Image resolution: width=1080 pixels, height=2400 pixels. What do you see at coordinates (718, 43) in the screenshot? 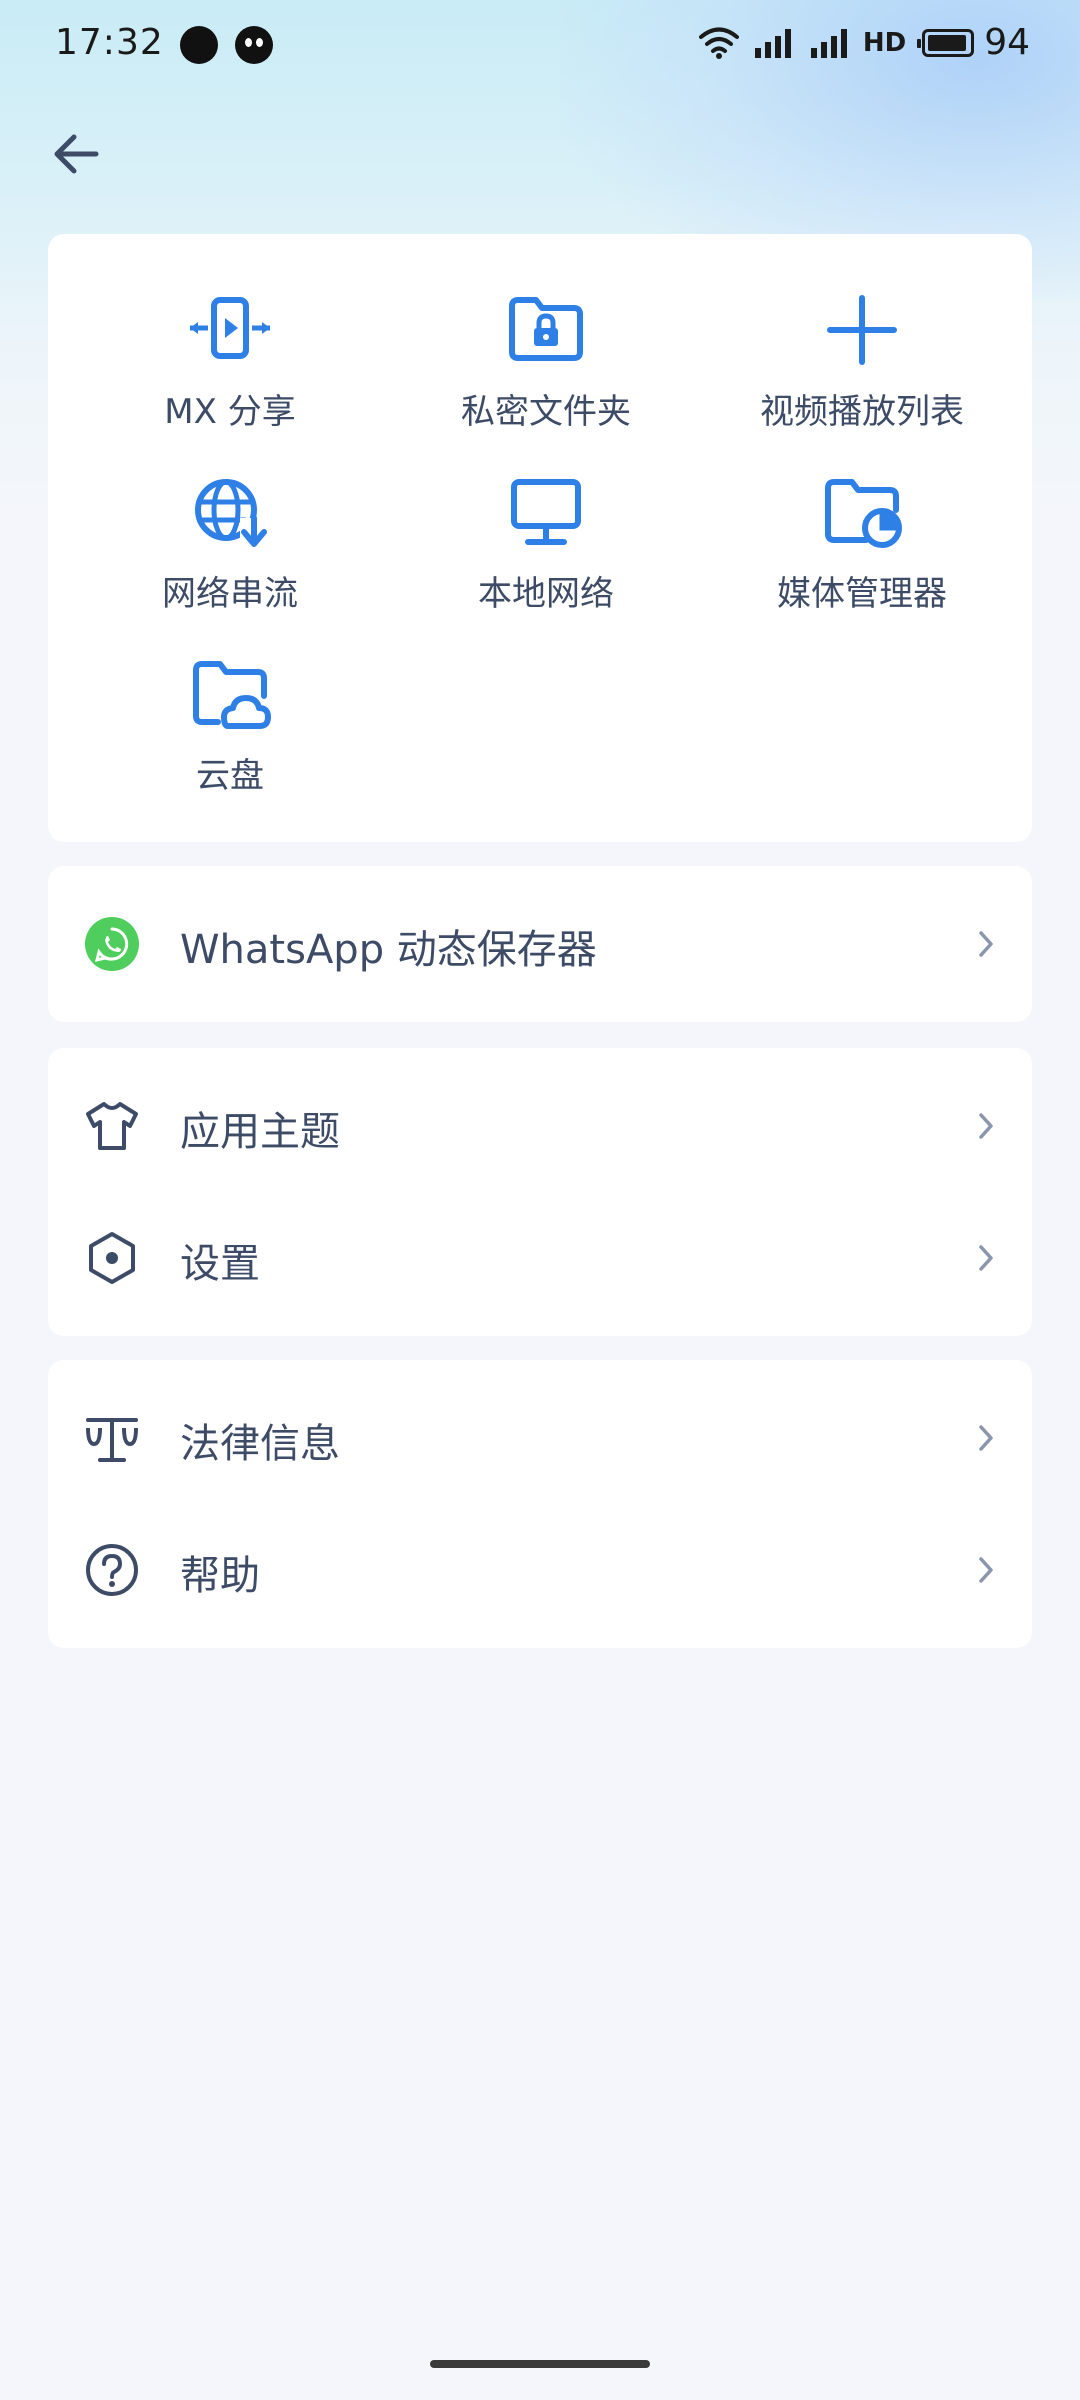
I see `wifi-icon` at bounding box center [718, 43].